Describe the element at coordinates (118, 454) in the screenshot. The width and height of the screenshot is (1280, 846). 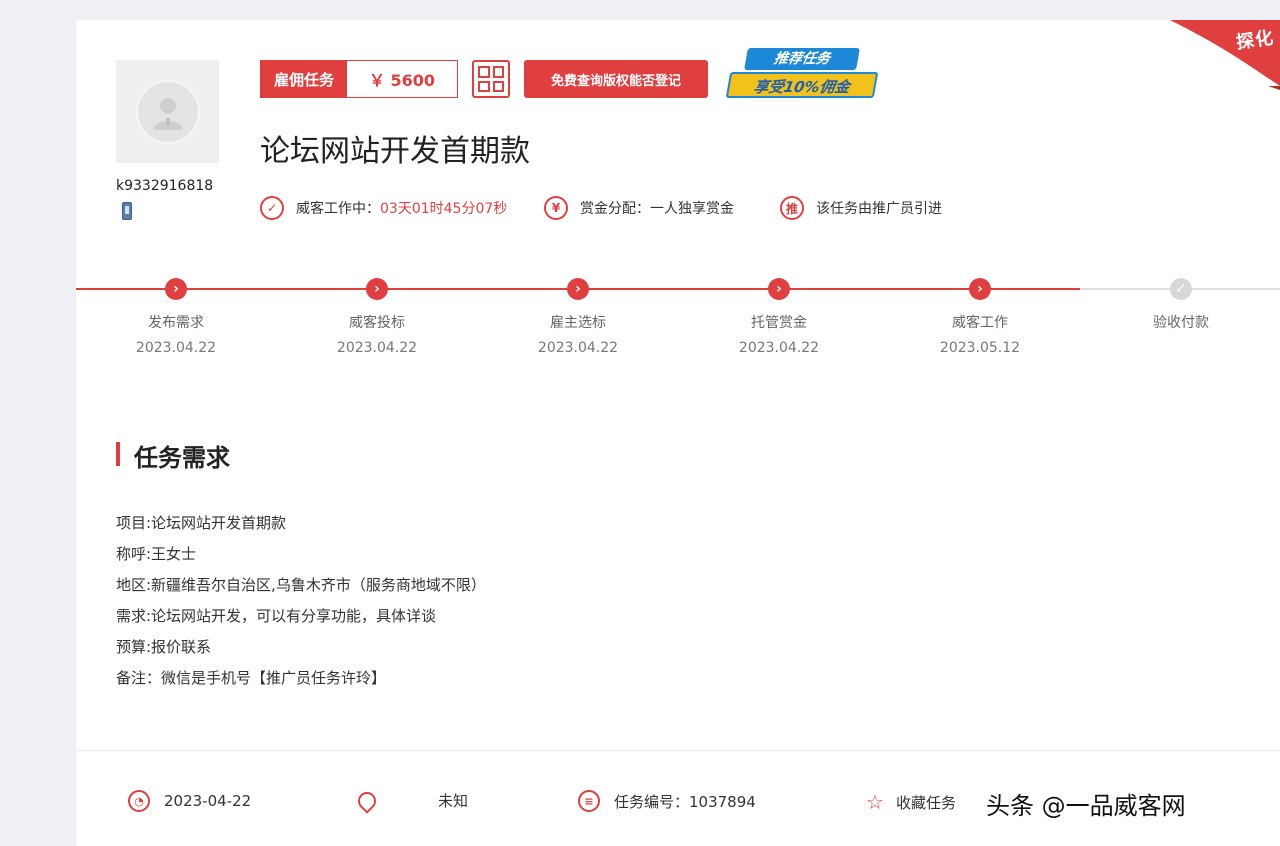
I see `section-accent-bar` at that location.